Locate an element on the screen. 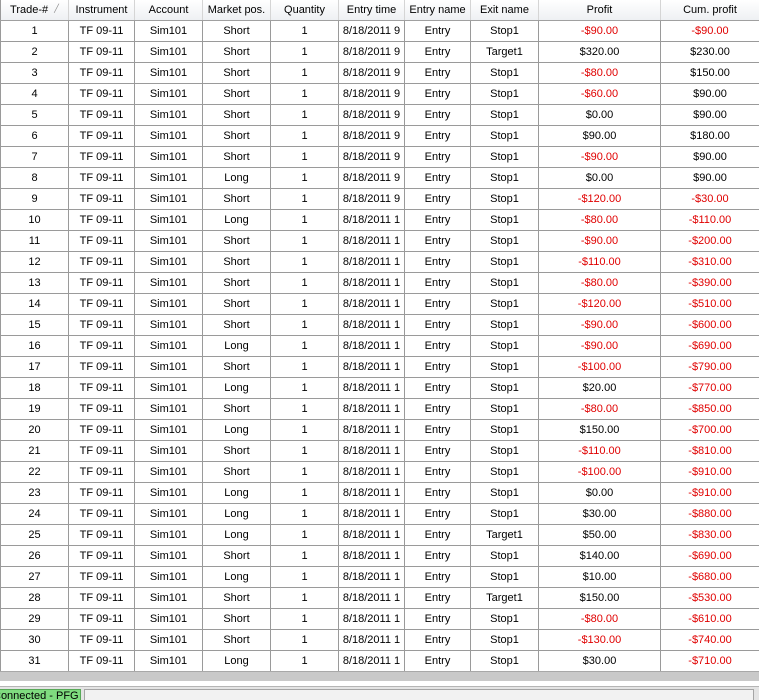 The height and width of the screenshot is (700, 759). cell-trade-number: 12 is located at coordinates (34, 262).